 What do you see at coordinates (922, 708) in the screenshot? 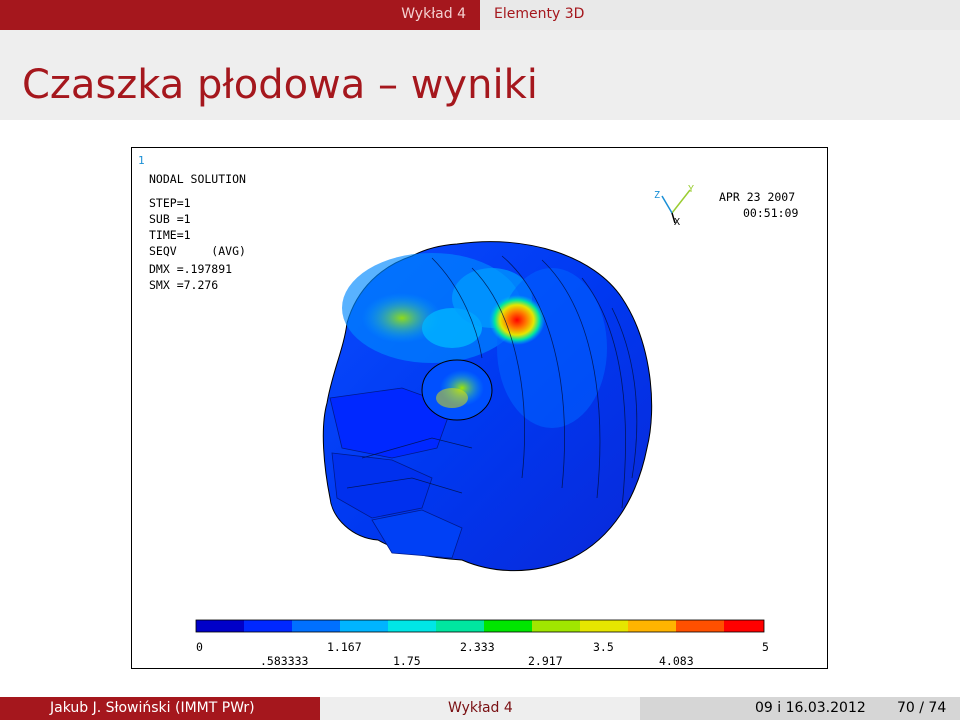
I see `page-number: 70 / 74` at bounding box center [922, 708].